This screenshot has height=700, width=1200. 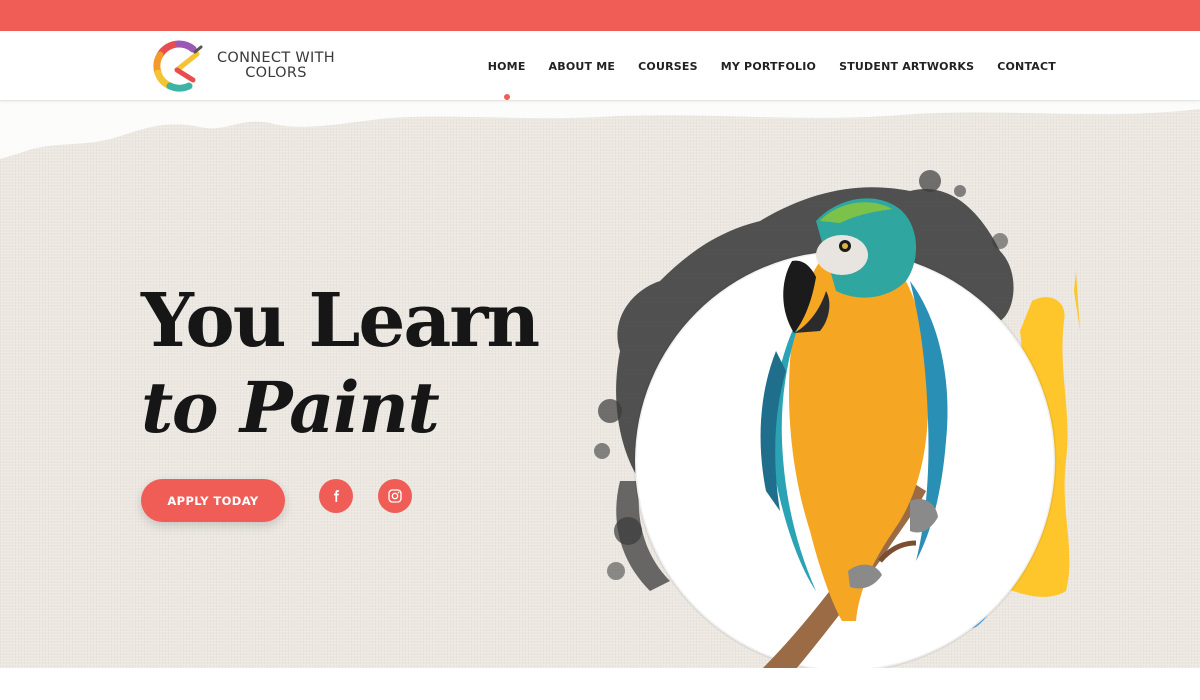 I want to click on nav-item-contact: CONTACT, so click(x=1026, y=66).